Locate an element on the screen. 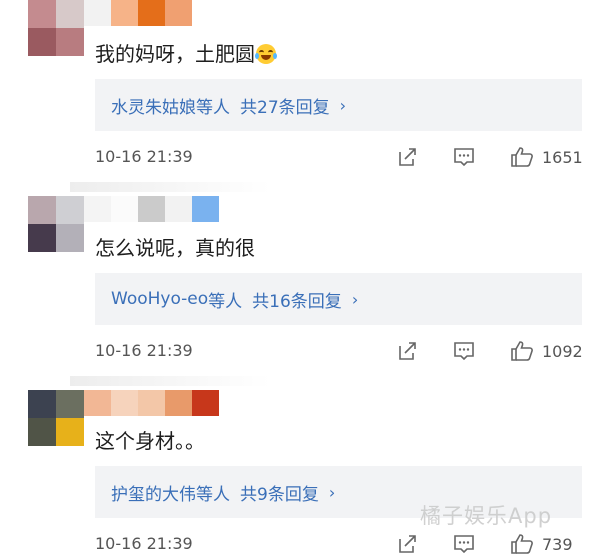  reply-users: 水灵朱姑娘 is located at coordinates (153, 107).